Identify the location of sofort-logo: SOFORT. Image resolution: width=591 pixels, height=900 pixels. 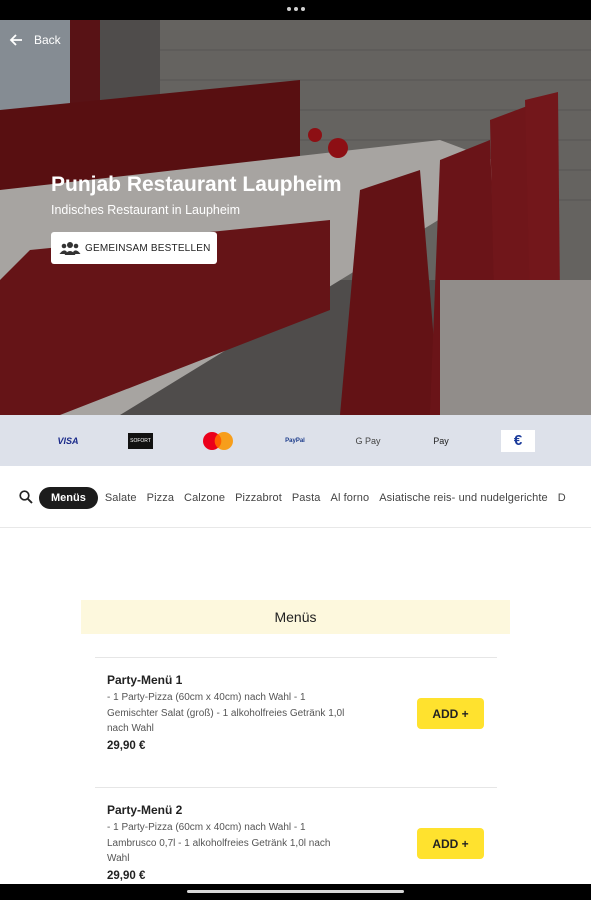
(140, 440).